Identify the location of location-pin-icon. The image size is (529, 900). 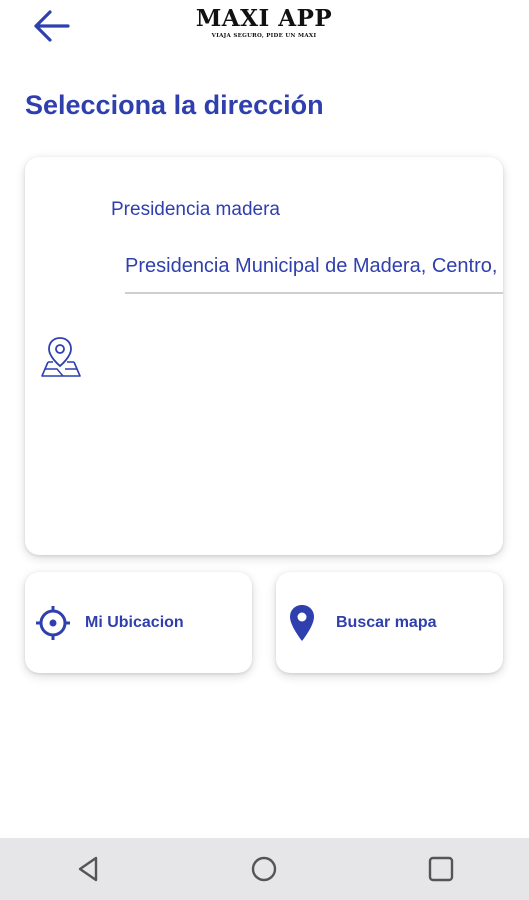
(302, 623).